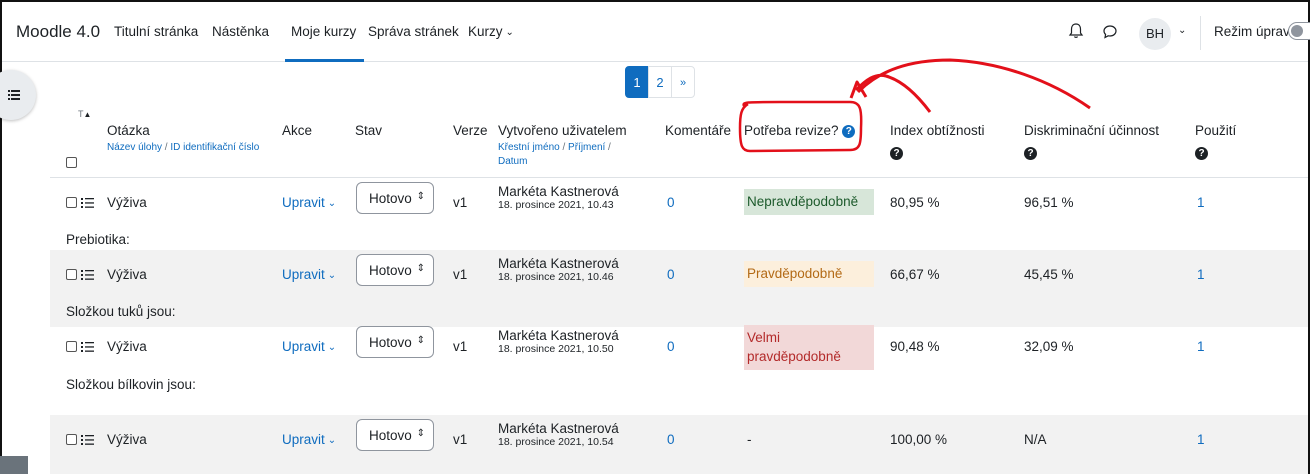 This screenshot has height=474, width=1310. Describe the element at coordinates (58, 32) in the screenshot. I see `site-brand: Moodle 4.0` at that location.